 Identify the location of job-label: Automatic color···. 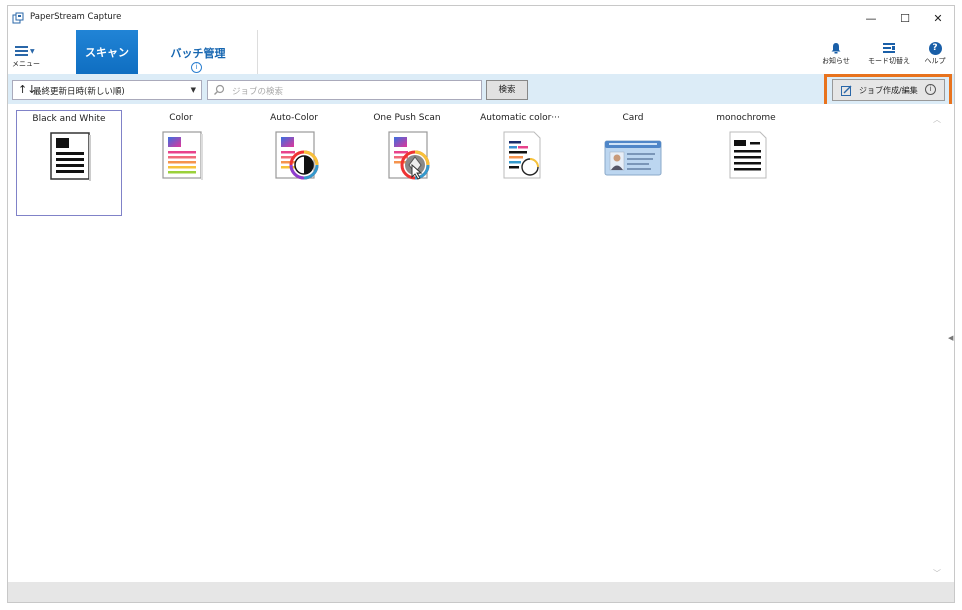
(520, 118).